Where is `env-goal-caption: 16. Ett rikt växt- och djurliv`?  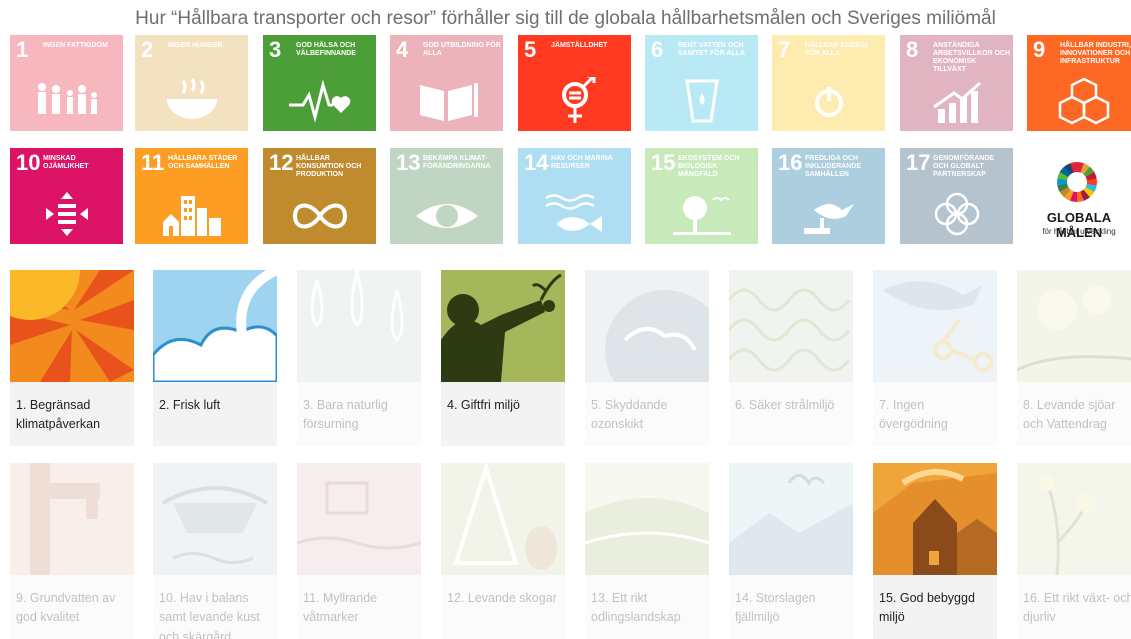
env-goal-caption: 16. Ett rikt växt- och djurliv is located at coordinates (1077, 608).